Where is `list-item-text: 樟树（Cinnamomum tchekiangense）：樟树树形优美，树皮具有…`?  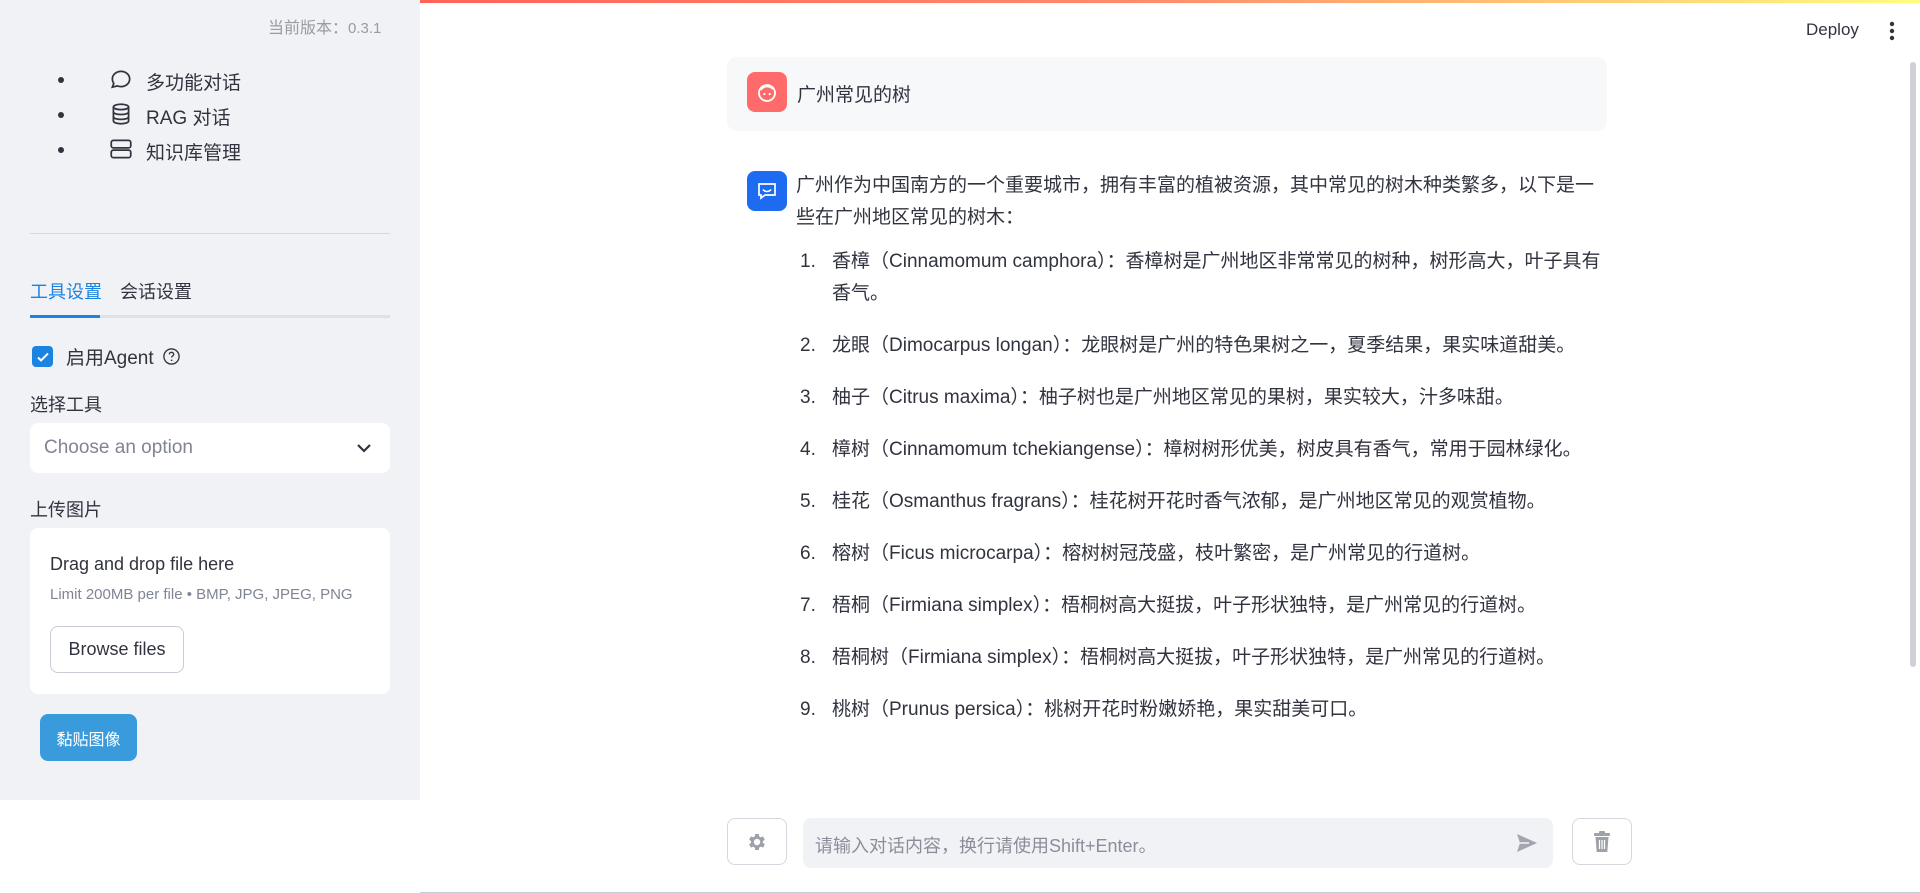 list-item-text: 樟树（Cinnamomum tchekiangense）：樟树树形优美，树皮具有… is located at coordinates (1207, 449).